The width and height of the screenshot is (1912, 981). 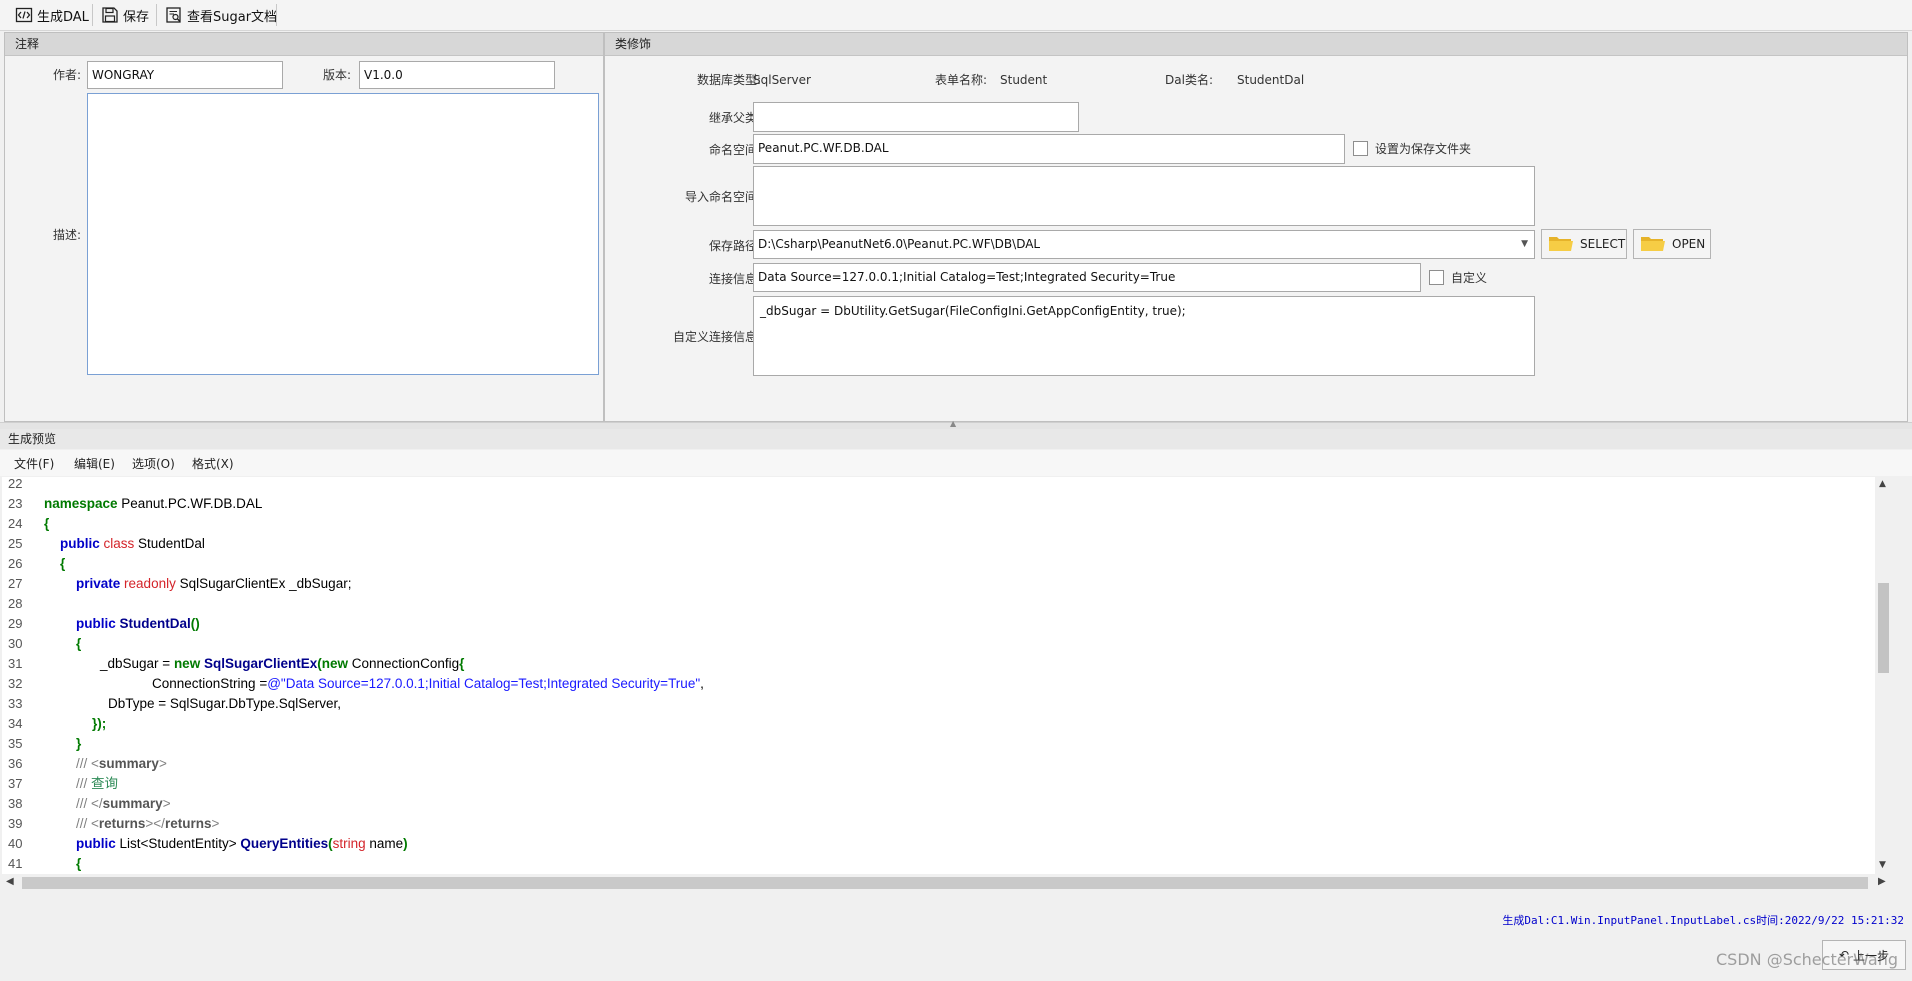 What do you see at coordinates (97, 783) in the screenshot?
I see `code-line: /// 查询` at bounding box center [97, 783].